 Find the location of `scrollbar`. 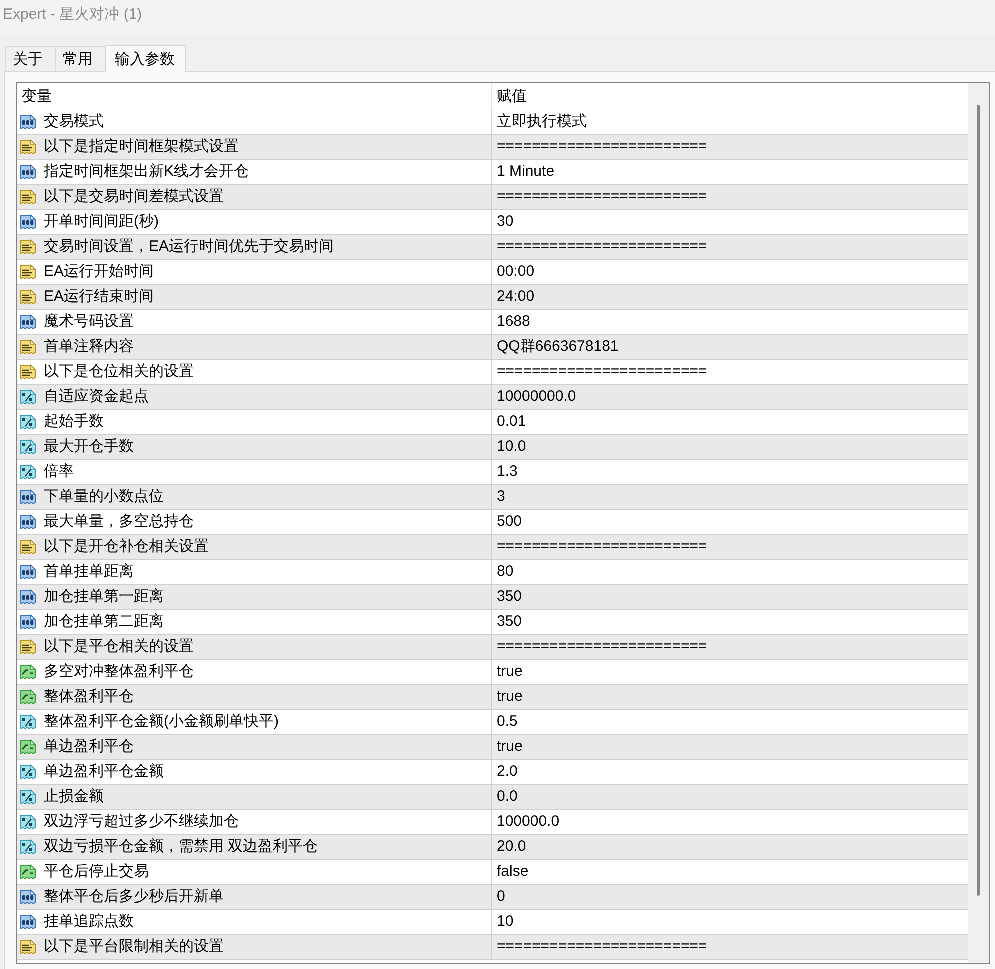

scrollbar is located at coordinates (978, 523).